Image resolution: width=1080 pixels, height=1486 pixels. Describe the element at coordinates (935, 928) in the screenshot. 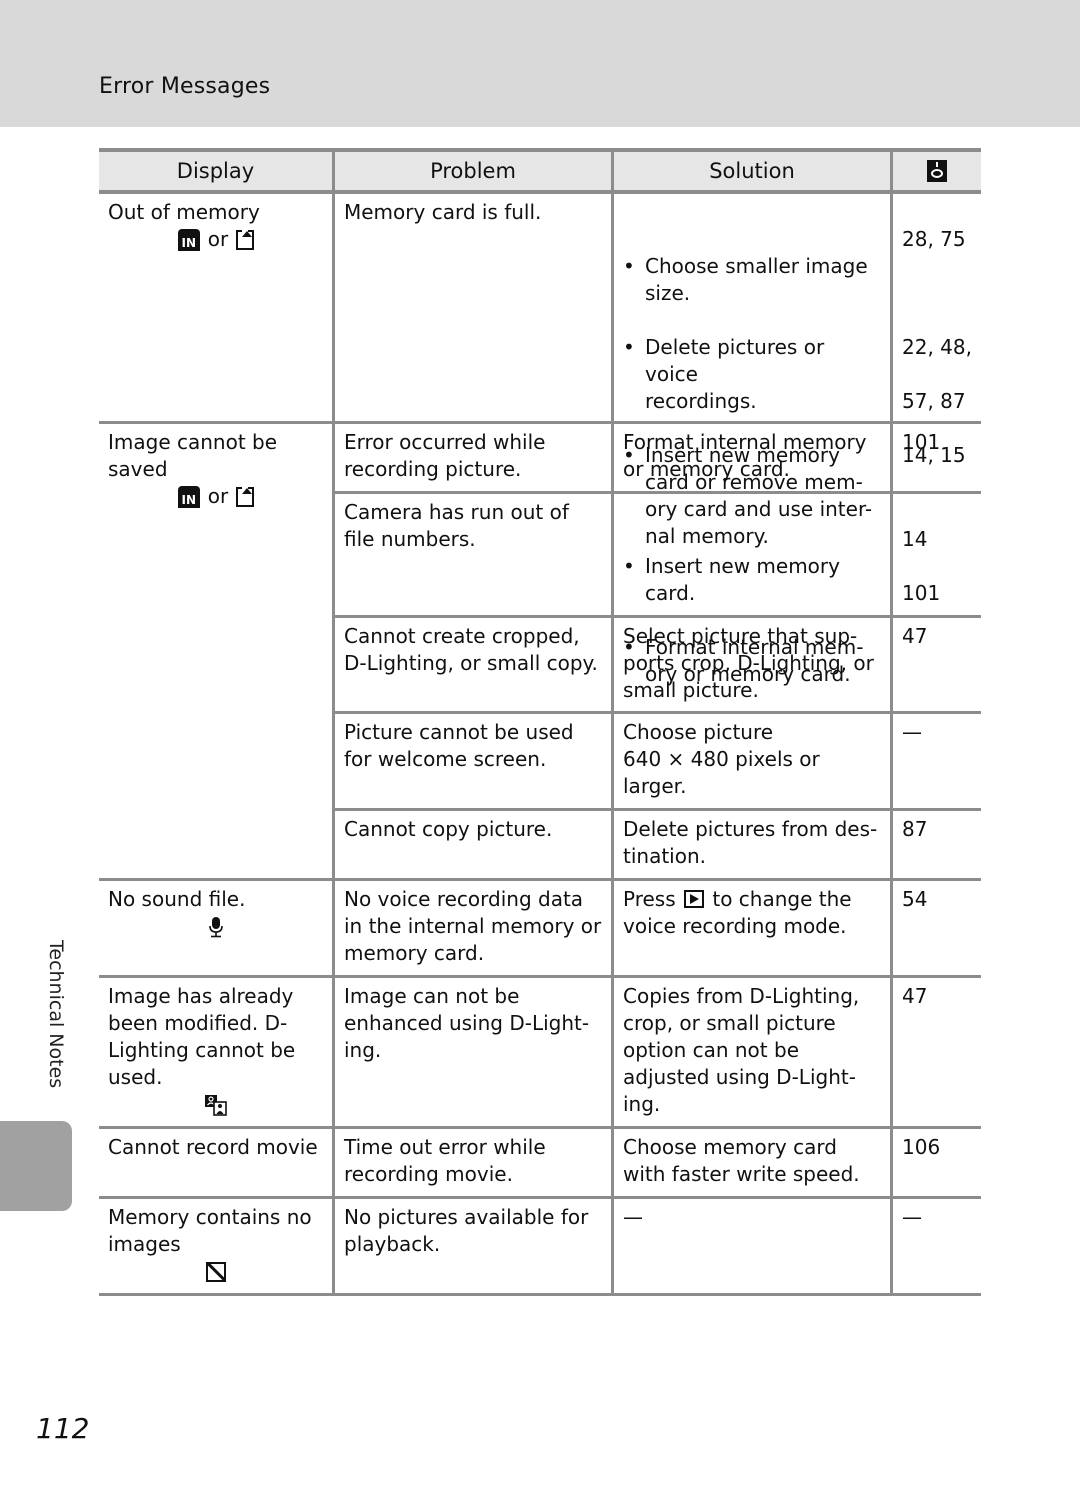

I see `reference-cell: 54` at that location.